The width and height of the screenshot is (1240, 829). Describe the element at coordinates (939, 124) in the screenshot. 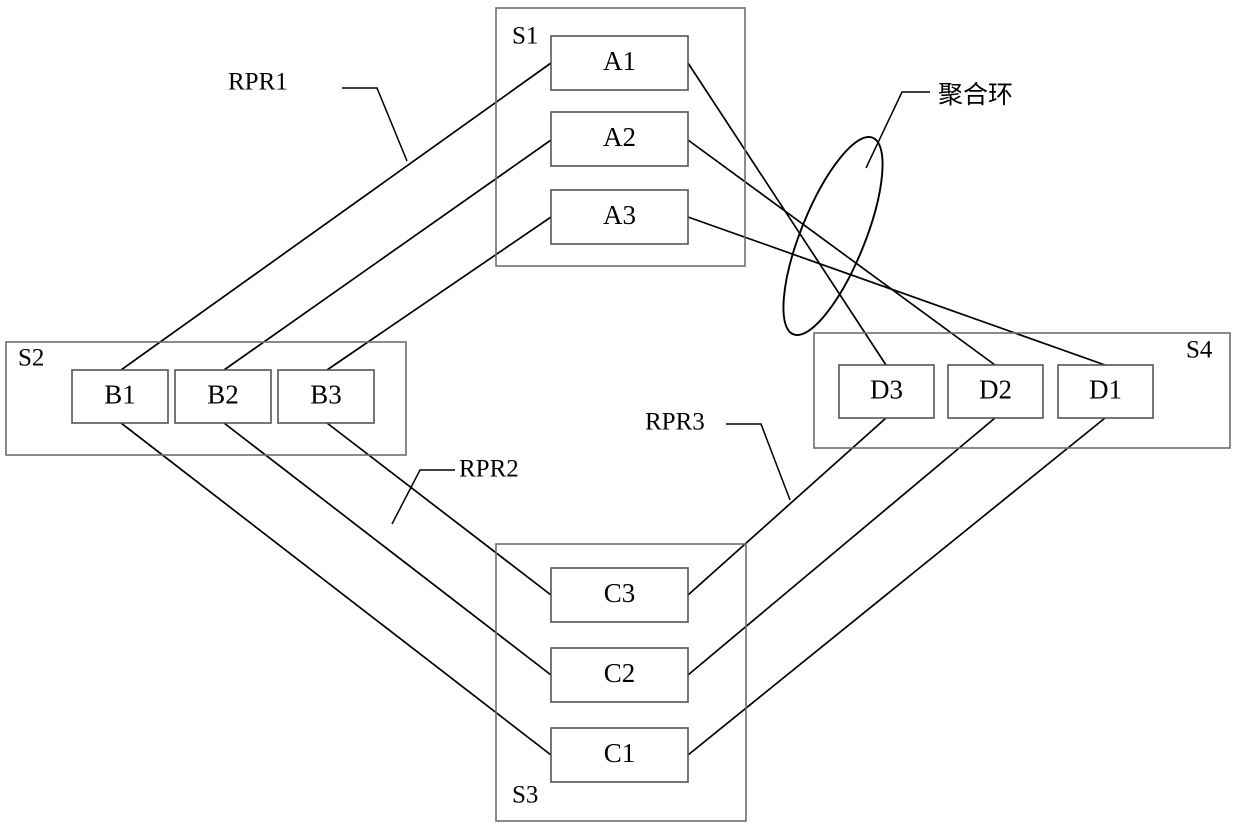

I see `annotation-aggregate-ring: 聚合环` at that location.